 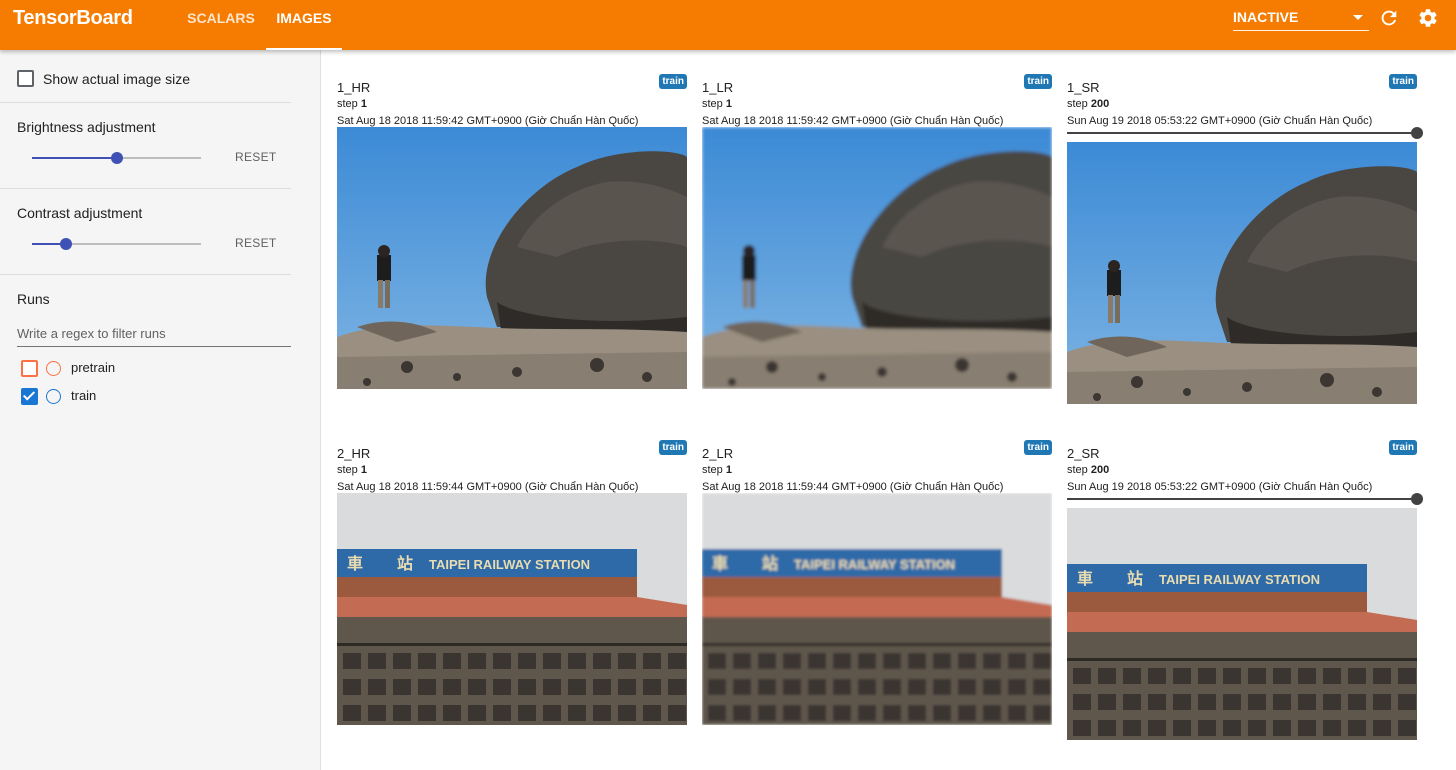 I want to click on chevron-down-icon, so click(x=1358, y=17).